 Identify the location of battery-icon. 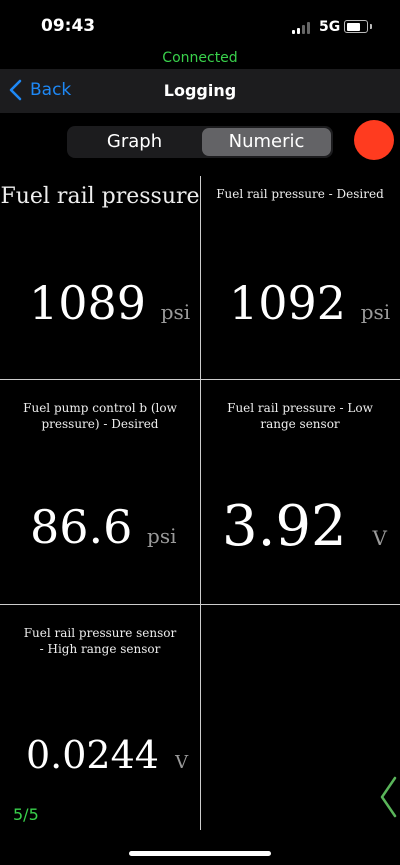
(358, 26).